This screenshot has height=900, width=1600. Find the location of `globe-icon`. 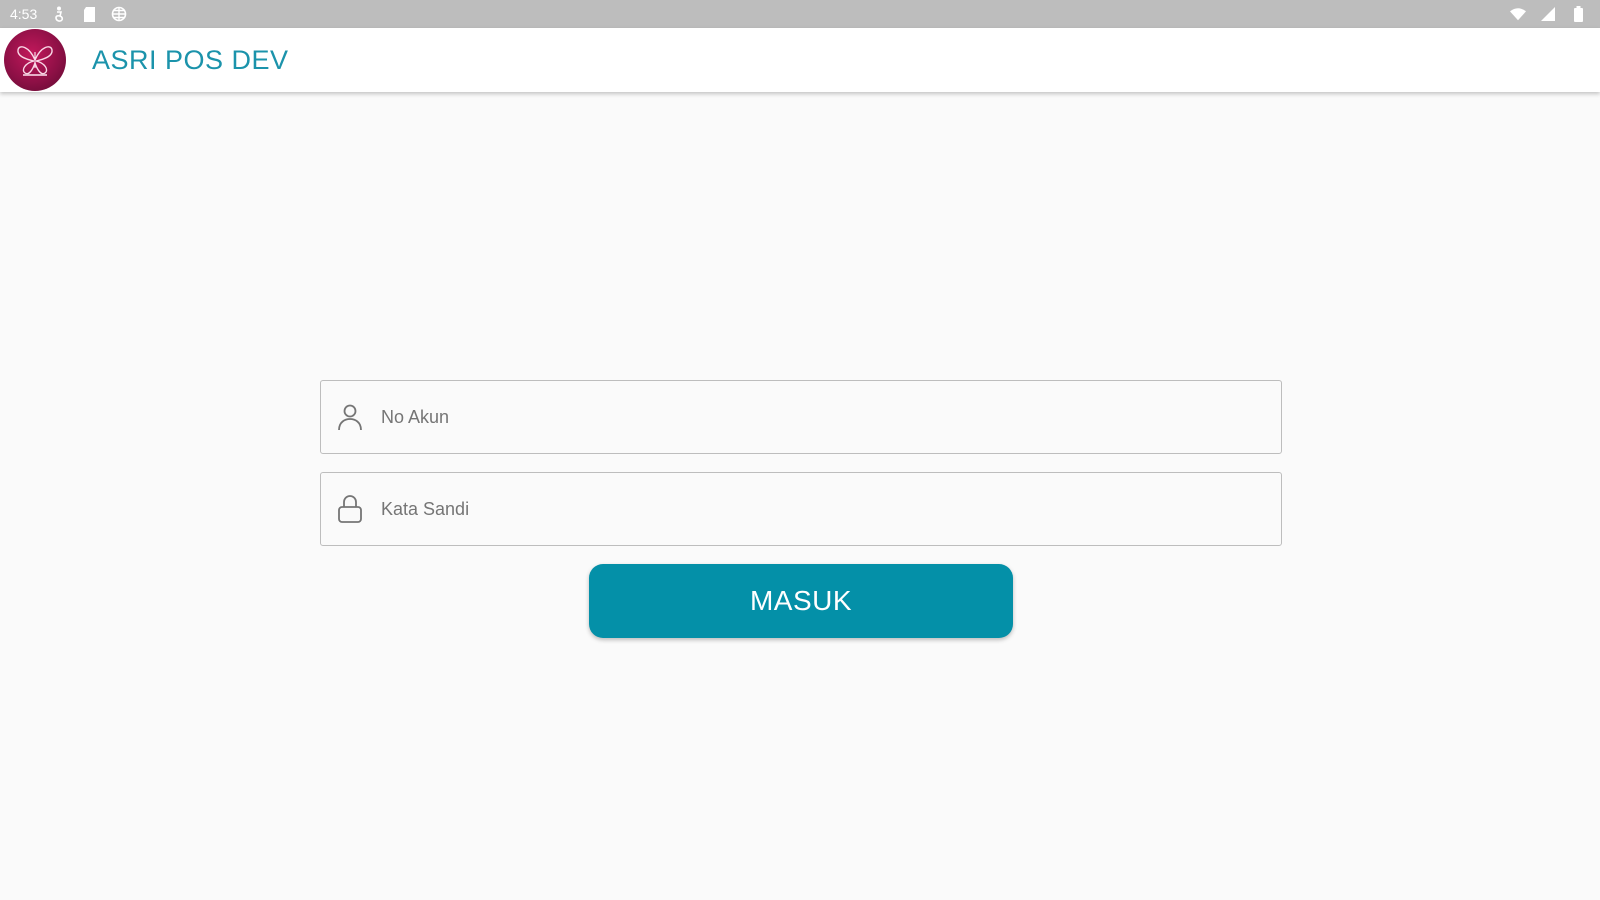

globe-icon is located at coordinates (119, 14).